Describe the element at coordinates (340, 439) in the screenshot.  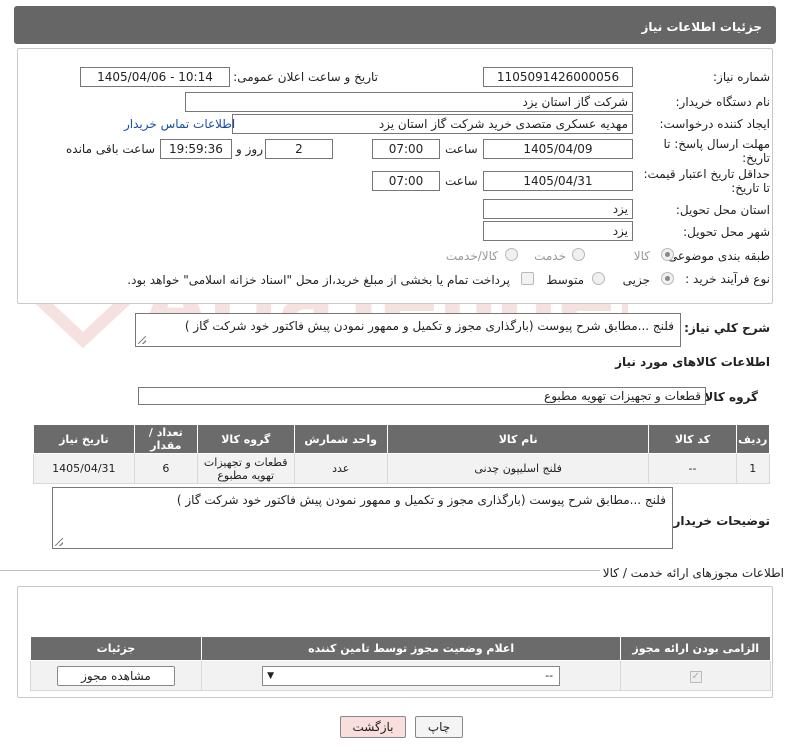
I see `col-unit: واحد شمارش` at that location.